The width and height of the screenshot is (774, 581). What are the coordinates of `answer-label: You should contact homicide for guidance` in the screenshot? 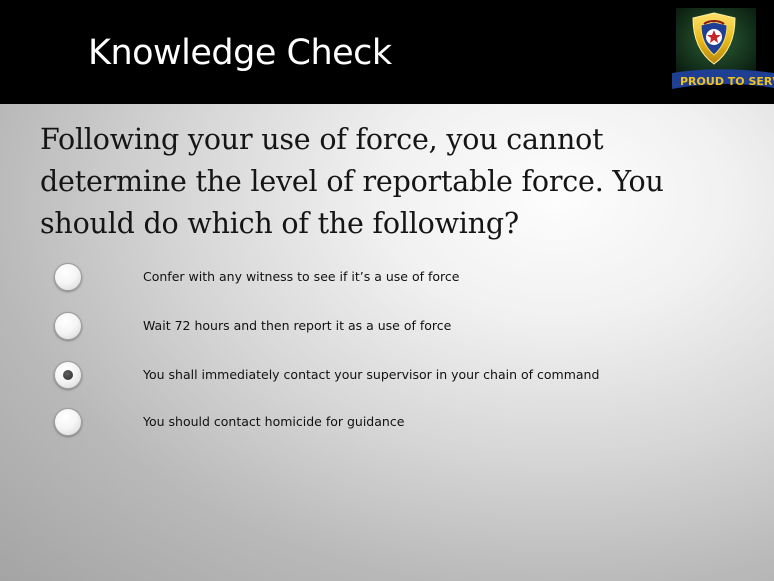 It's located at (274, 421).